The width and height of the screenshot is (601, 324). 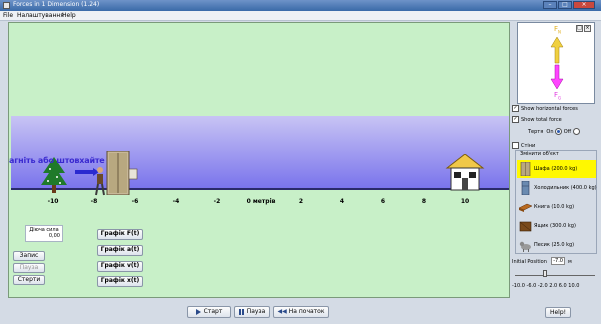 I want to click on friction-radio-group: Тертя On Off, so click(x=554, y=131).